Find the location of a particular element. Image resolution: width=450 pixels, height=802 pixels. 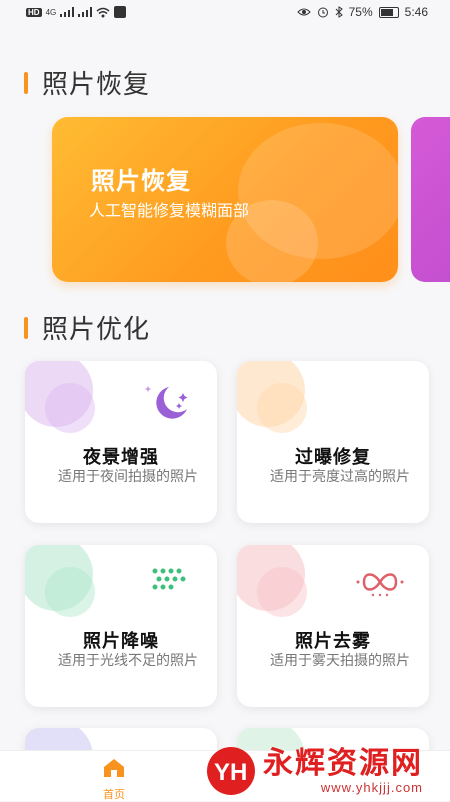

section-title-text: 照片优化 is located at coordinates (96, 329).